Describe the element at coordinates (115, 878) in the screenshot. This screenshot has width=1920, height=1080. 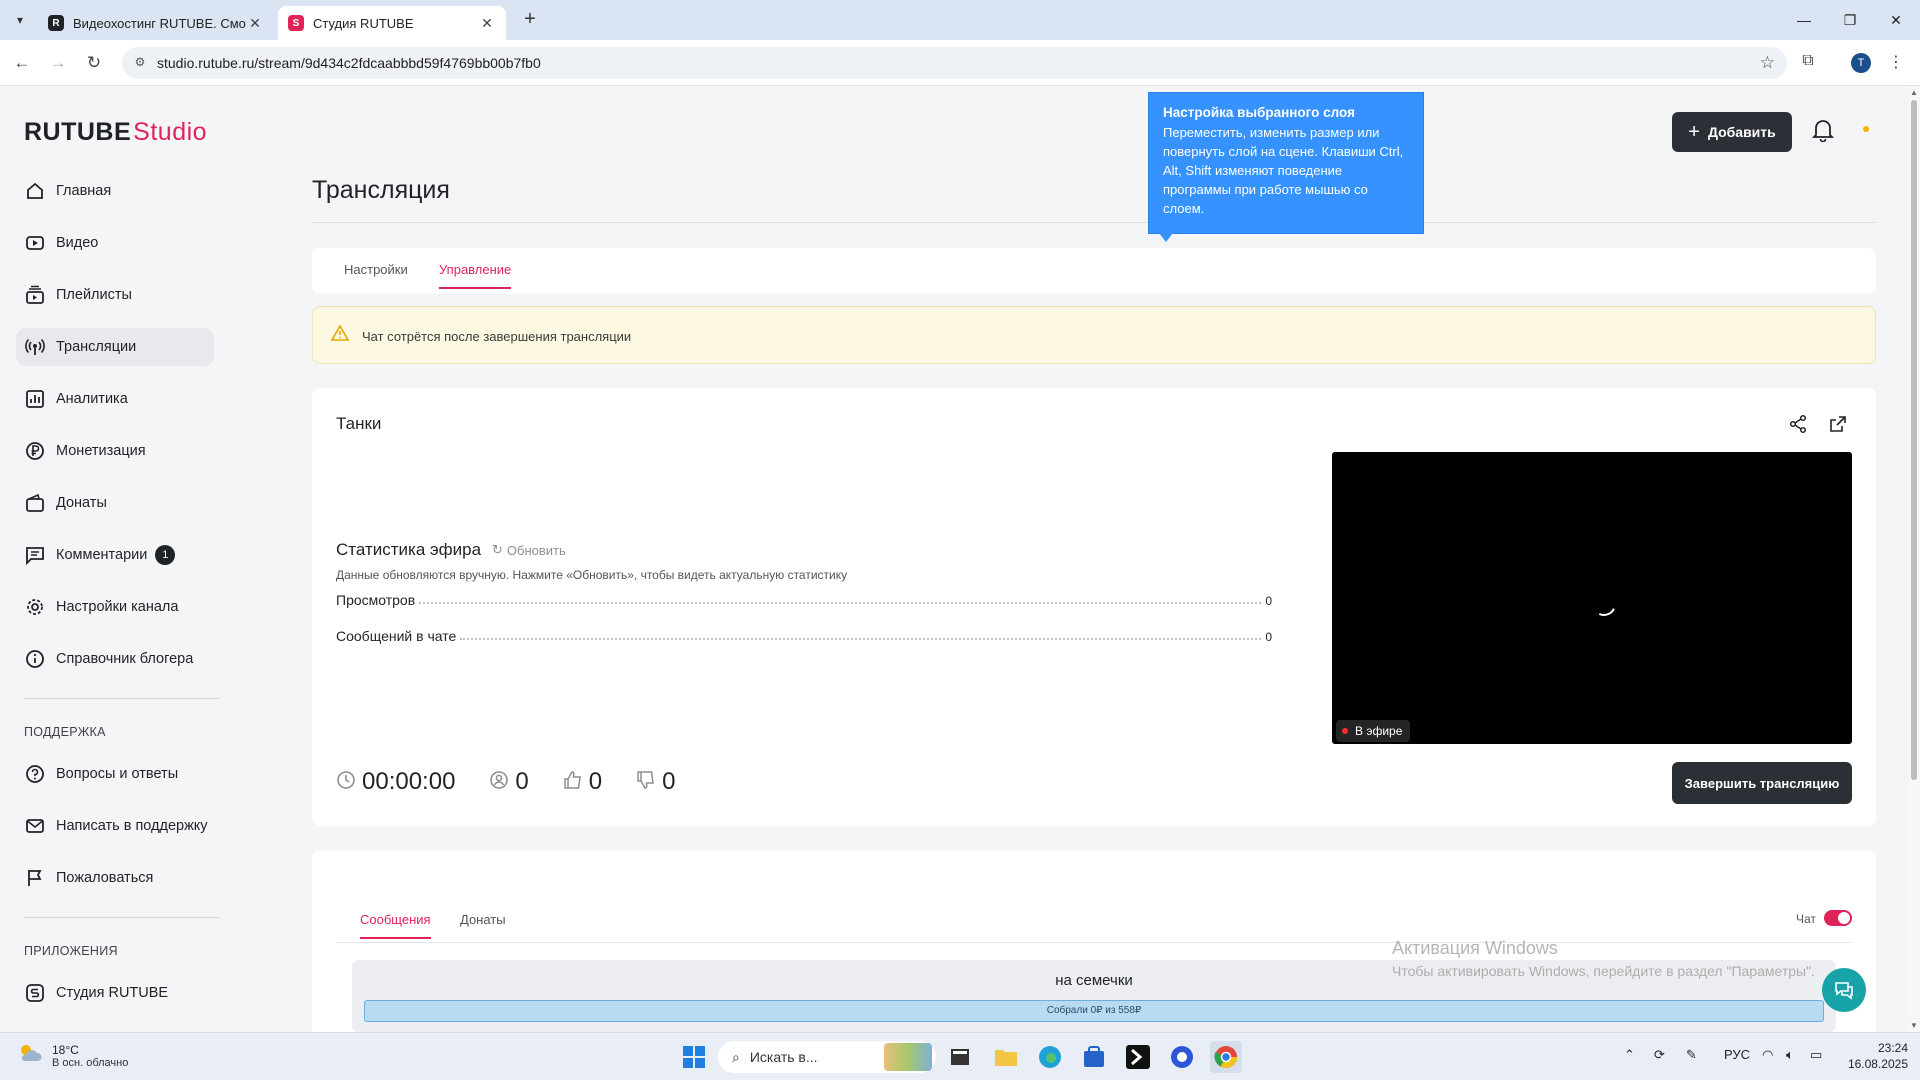
I see `sidebar-item-report: Пожаловаться` at that location.